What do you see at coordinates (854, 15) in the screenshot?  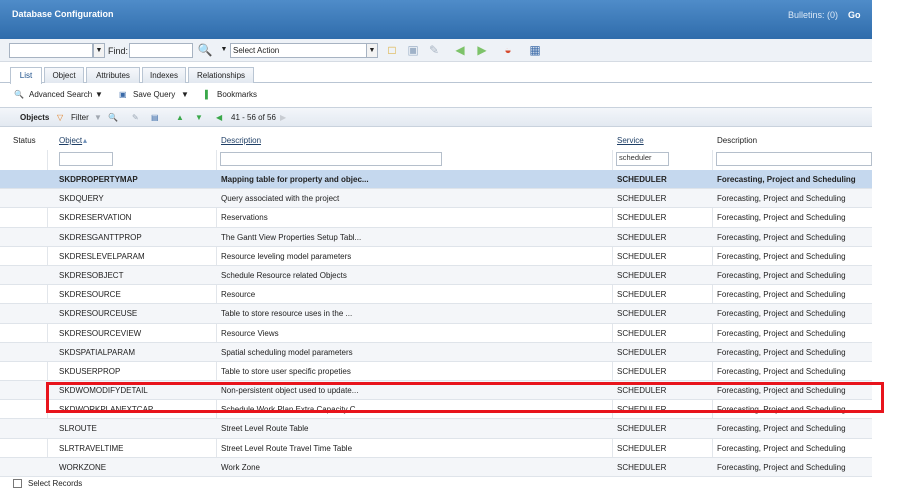 I see `goto-menu: Go` at bounding box center [854, 15].